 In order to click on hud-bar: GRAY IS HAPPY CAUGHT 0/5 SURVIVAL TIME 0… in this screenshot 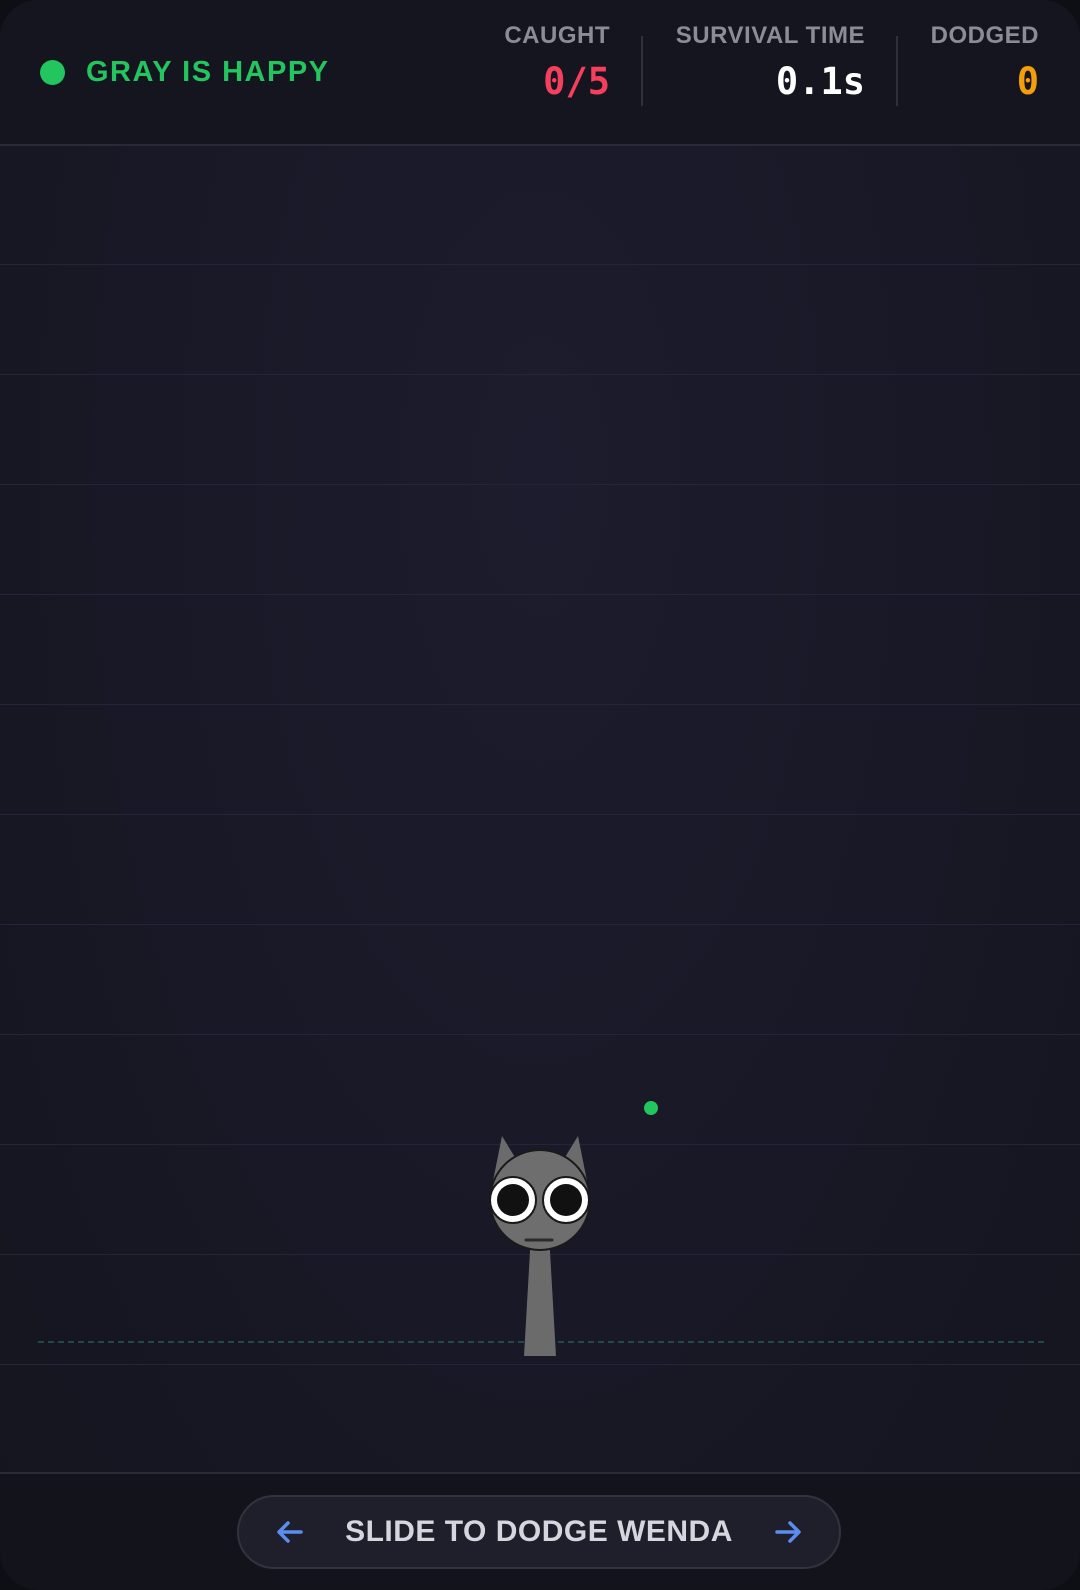, I will do `click(540, 73)`.